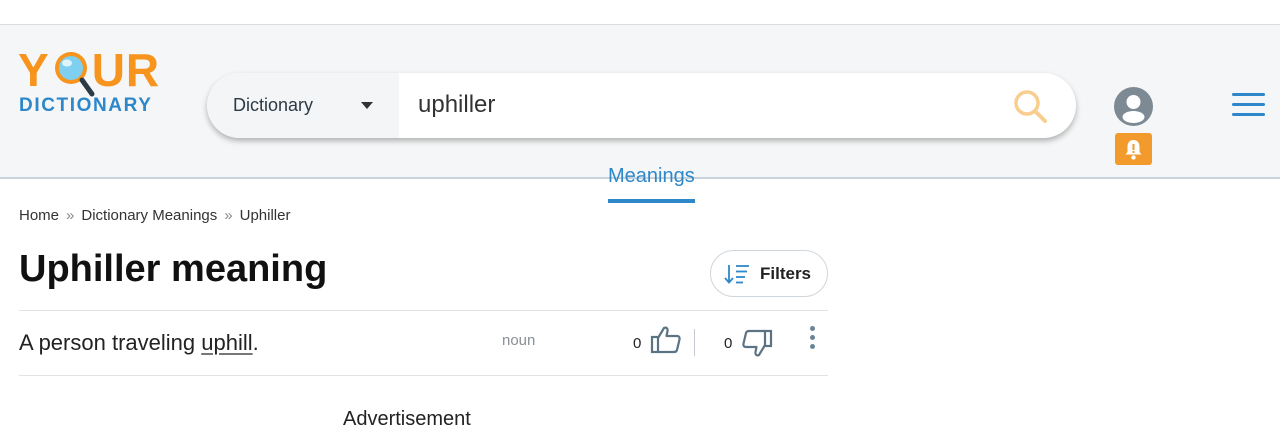 The image size is (1280, 431). What do you see at coordinates (1133, 106) in the screenshot?
I see `user-avatar-icon` at bounding box center [1133, 106].